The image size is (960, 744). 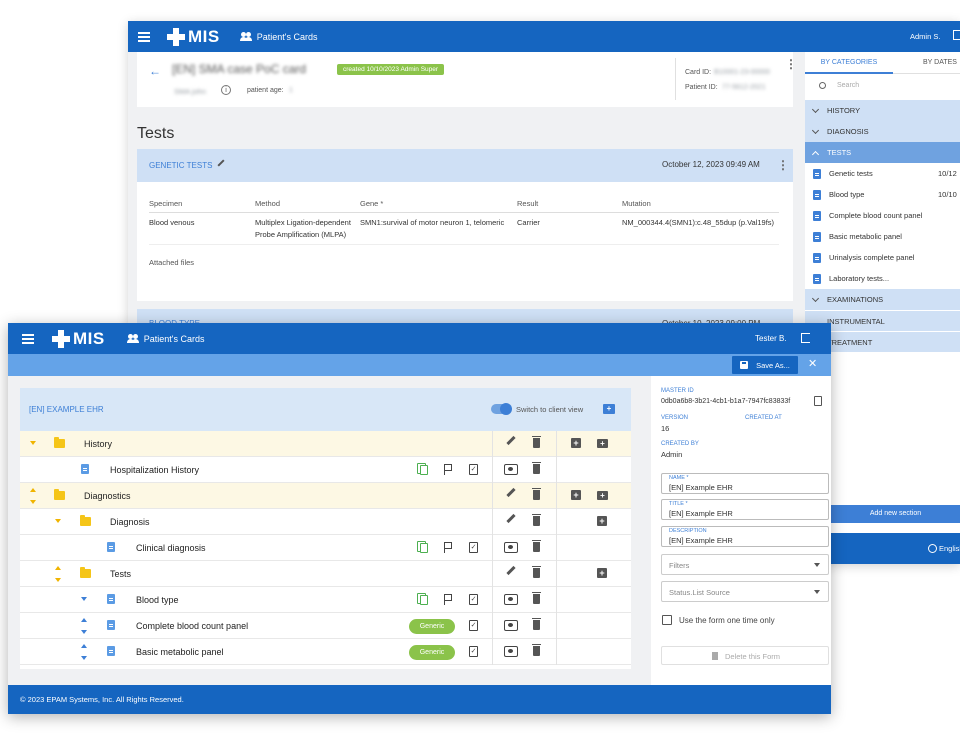 I want to click on card-title: [EN] SMA case PoC card, so click(x=239, y=69).